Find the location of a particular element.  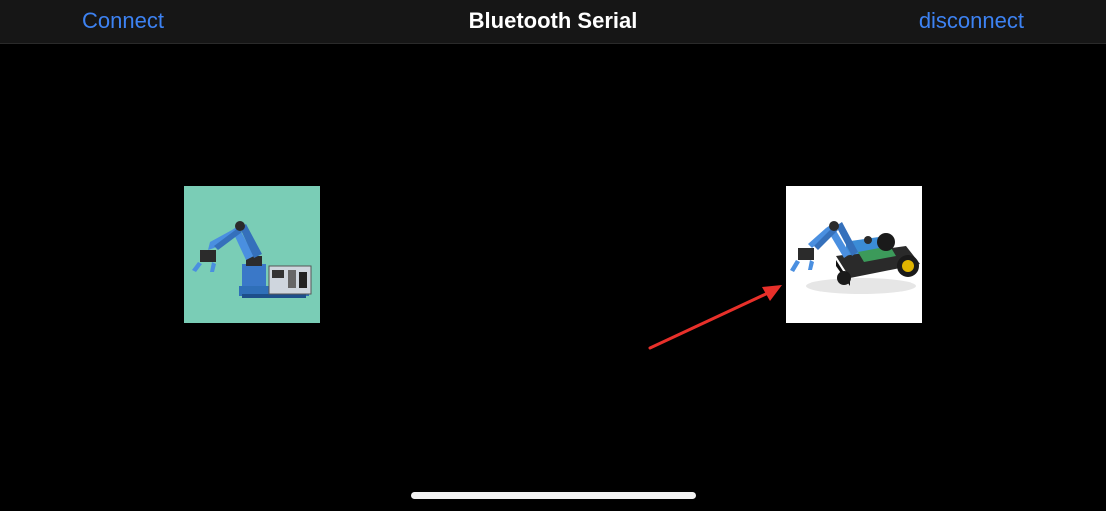

home-indicator is located at coordinates (553, 495).